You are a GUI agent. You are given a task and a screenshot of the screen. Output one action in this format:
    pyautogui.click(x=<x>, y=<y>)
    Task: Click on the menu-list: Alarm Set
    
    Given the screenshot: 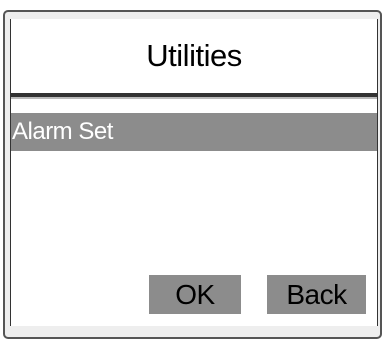 What is the action you would take?
    pyautogui.click(x=194, y=132)
    